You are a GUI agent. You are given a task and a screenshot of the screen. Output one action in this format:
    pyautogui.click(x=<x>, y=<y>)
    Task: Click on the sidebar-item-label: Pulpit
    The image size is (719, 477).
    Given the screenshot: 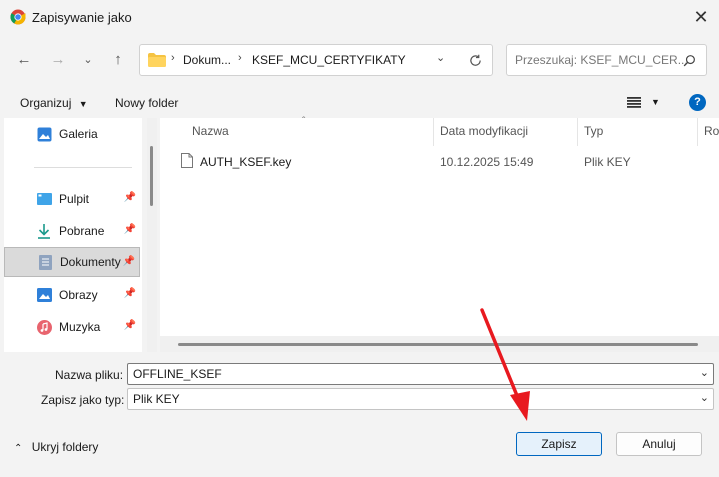 What is the action you would take?
    pyautogui.click(x=74, y=199)
    